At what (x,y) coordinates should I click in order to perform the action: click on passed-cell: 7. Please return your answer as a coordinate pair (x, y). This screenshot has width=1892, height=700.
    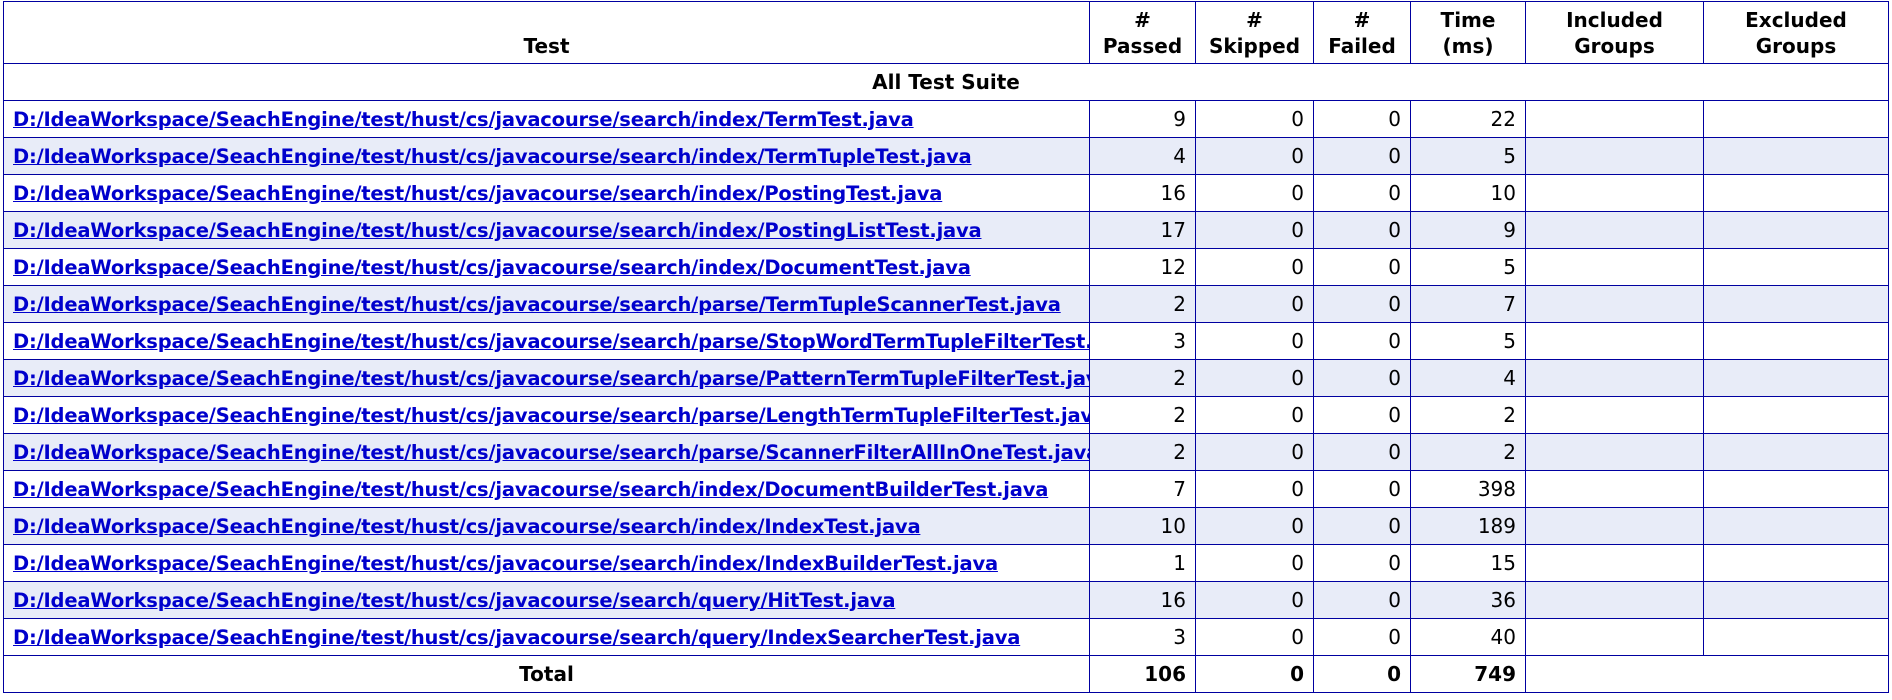
    Looking at the image, I should click on (1142, 489).